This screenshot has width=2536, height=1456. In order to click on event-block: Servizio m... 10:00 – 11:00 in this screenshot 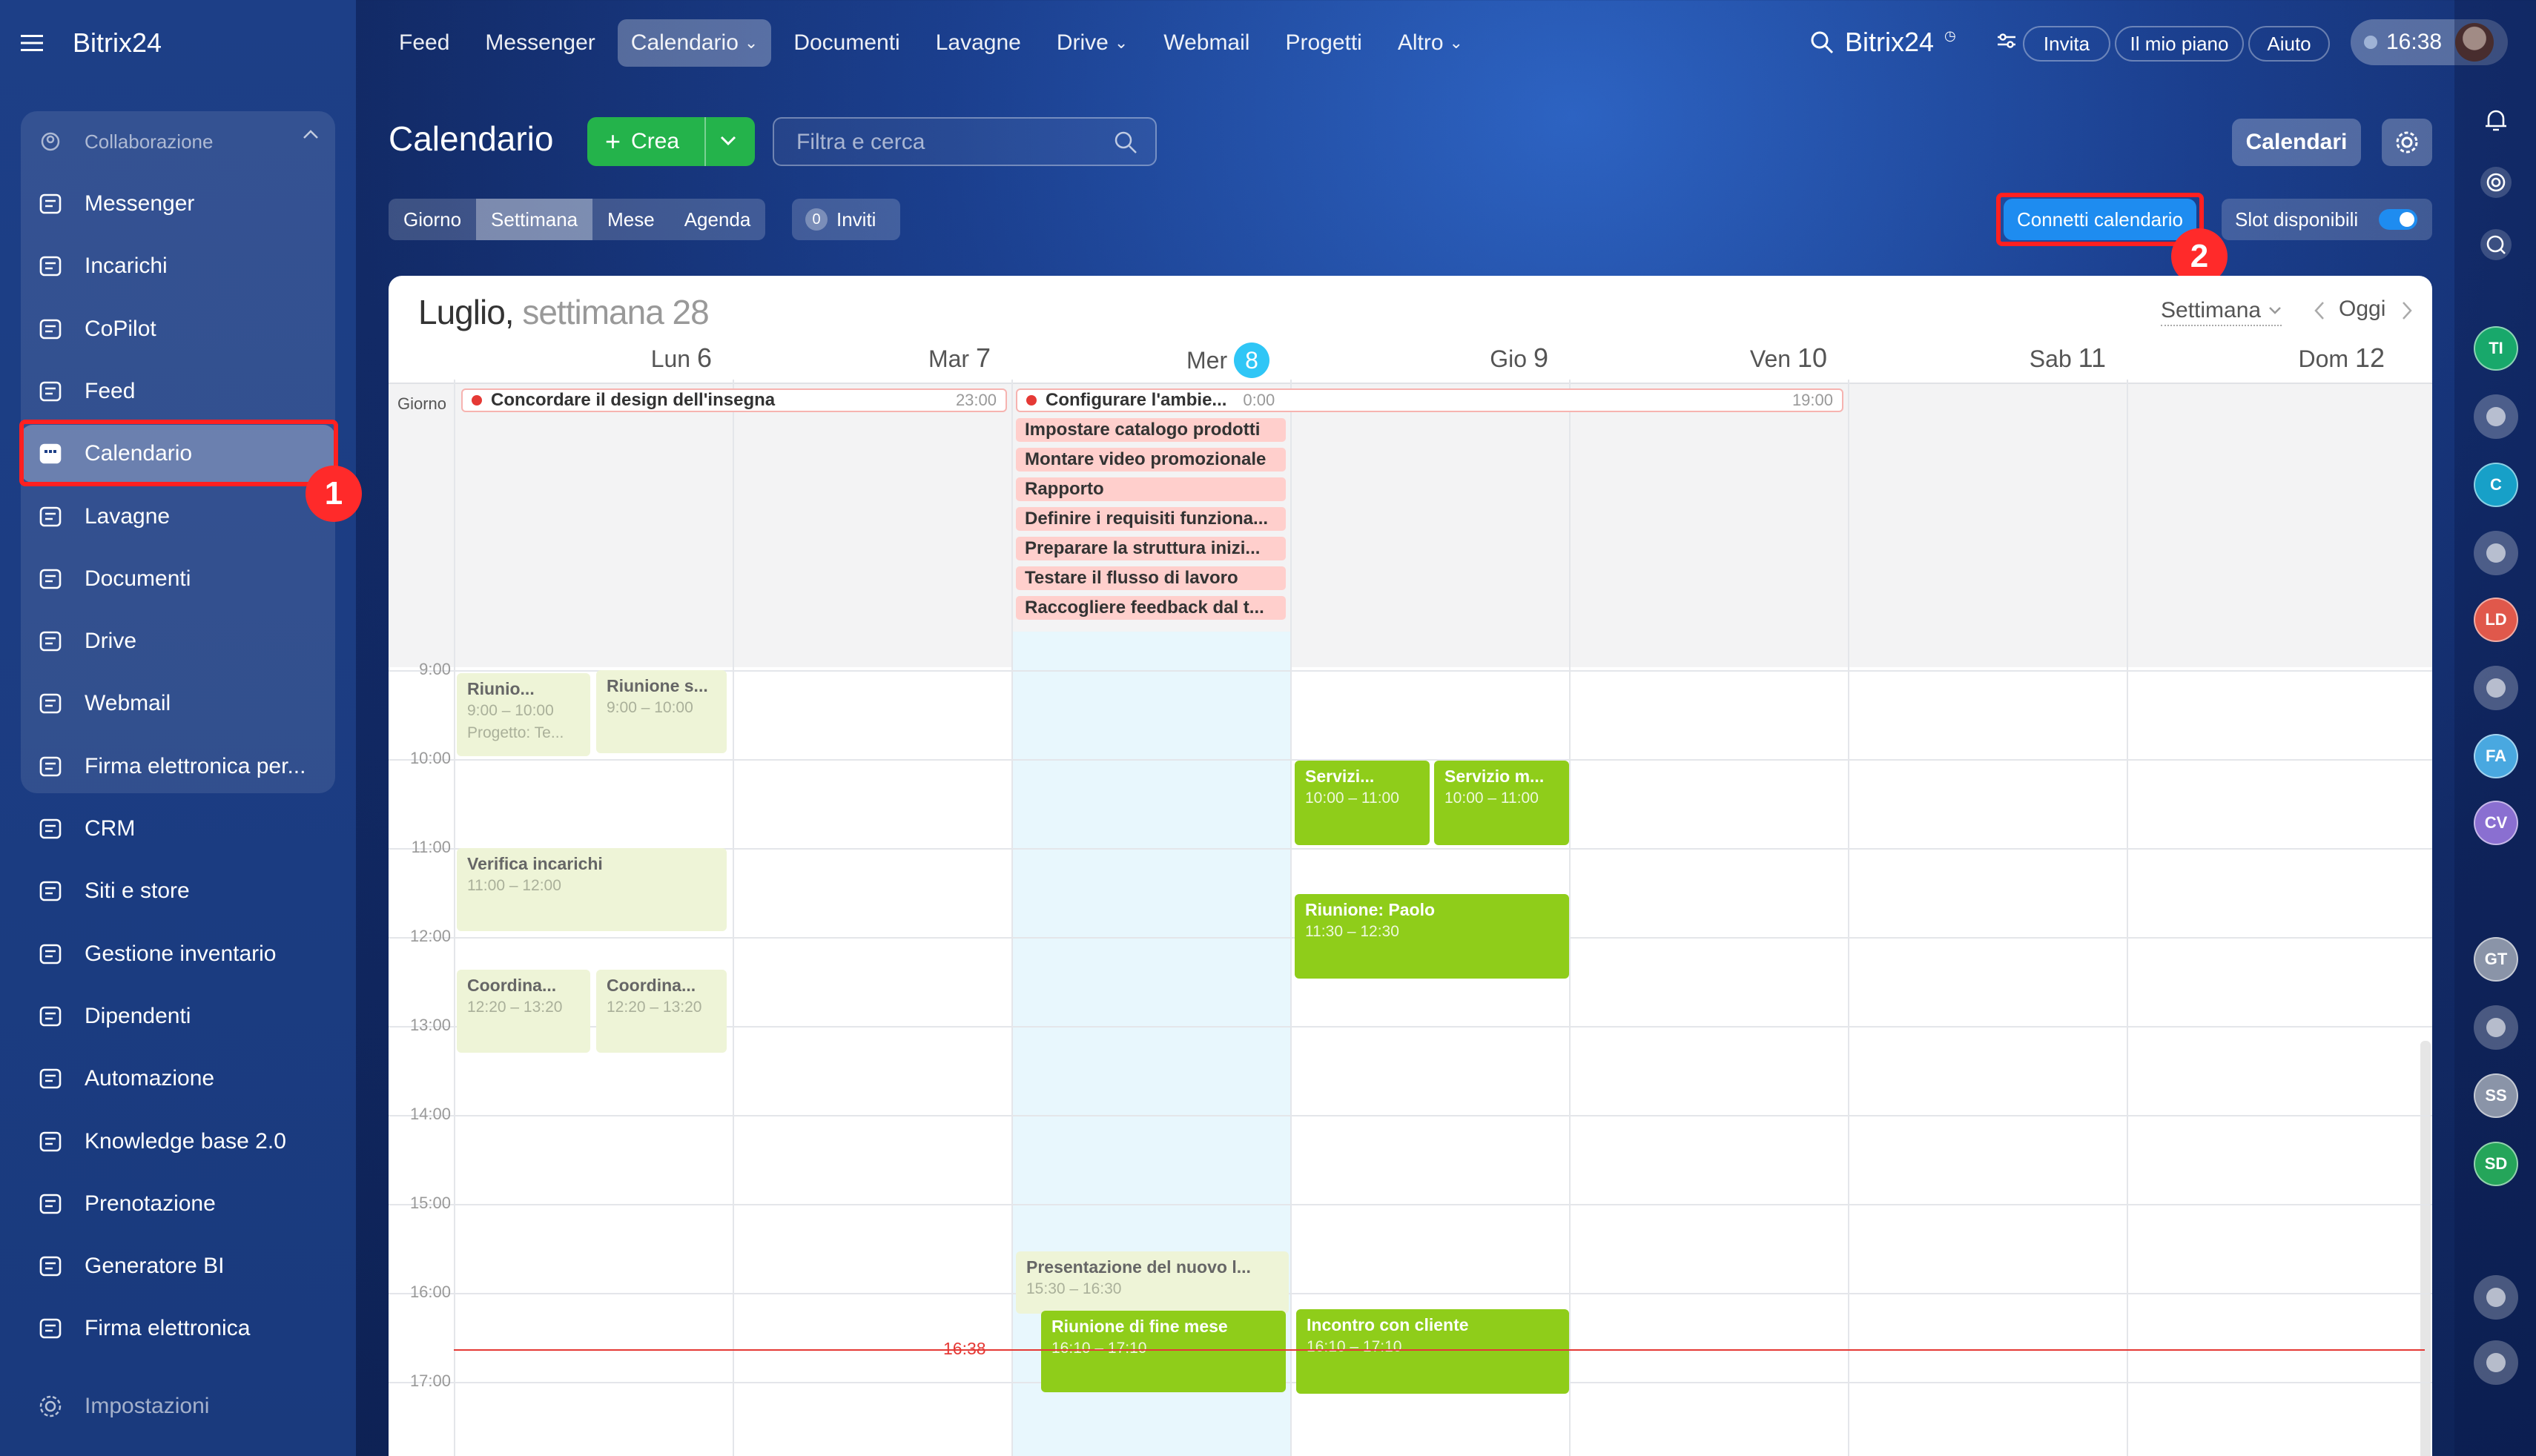, I will do `click(1502, 803)`.